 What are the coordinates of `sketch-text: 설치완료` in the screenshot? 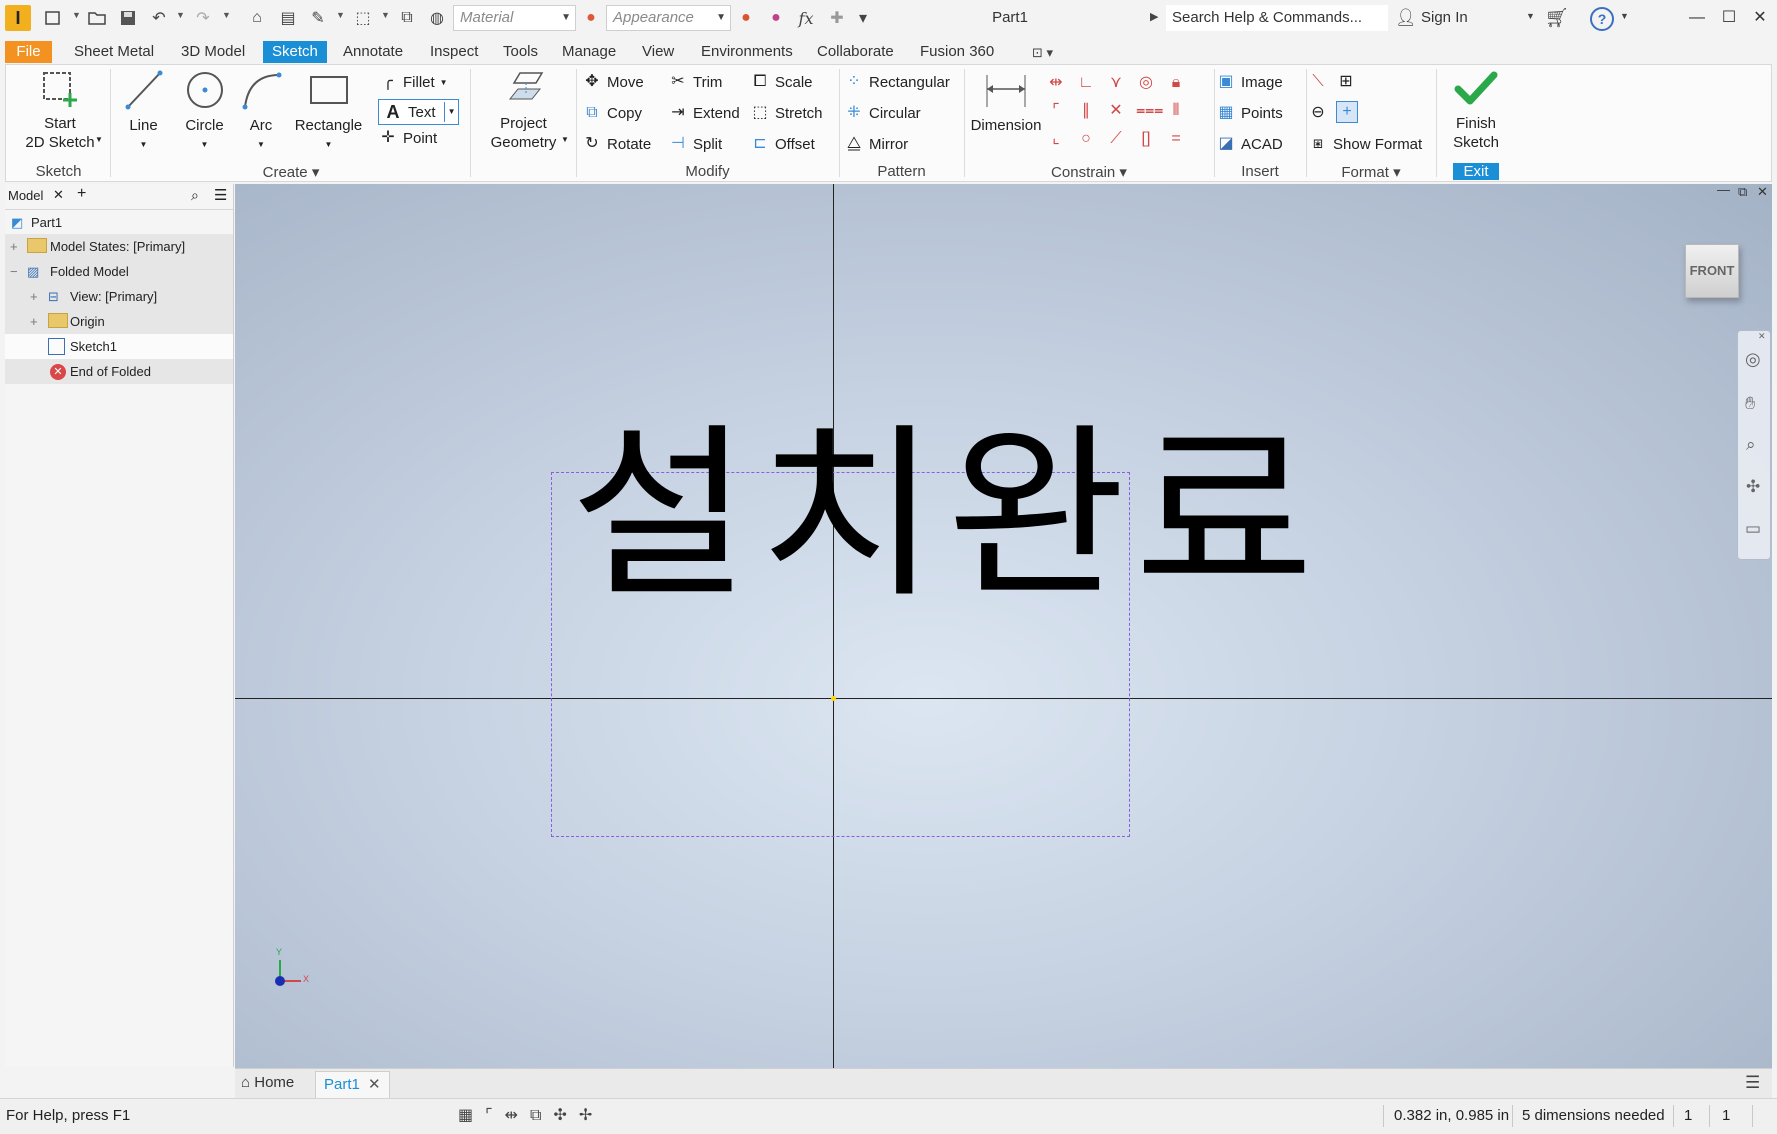 It's located at (946, 515).